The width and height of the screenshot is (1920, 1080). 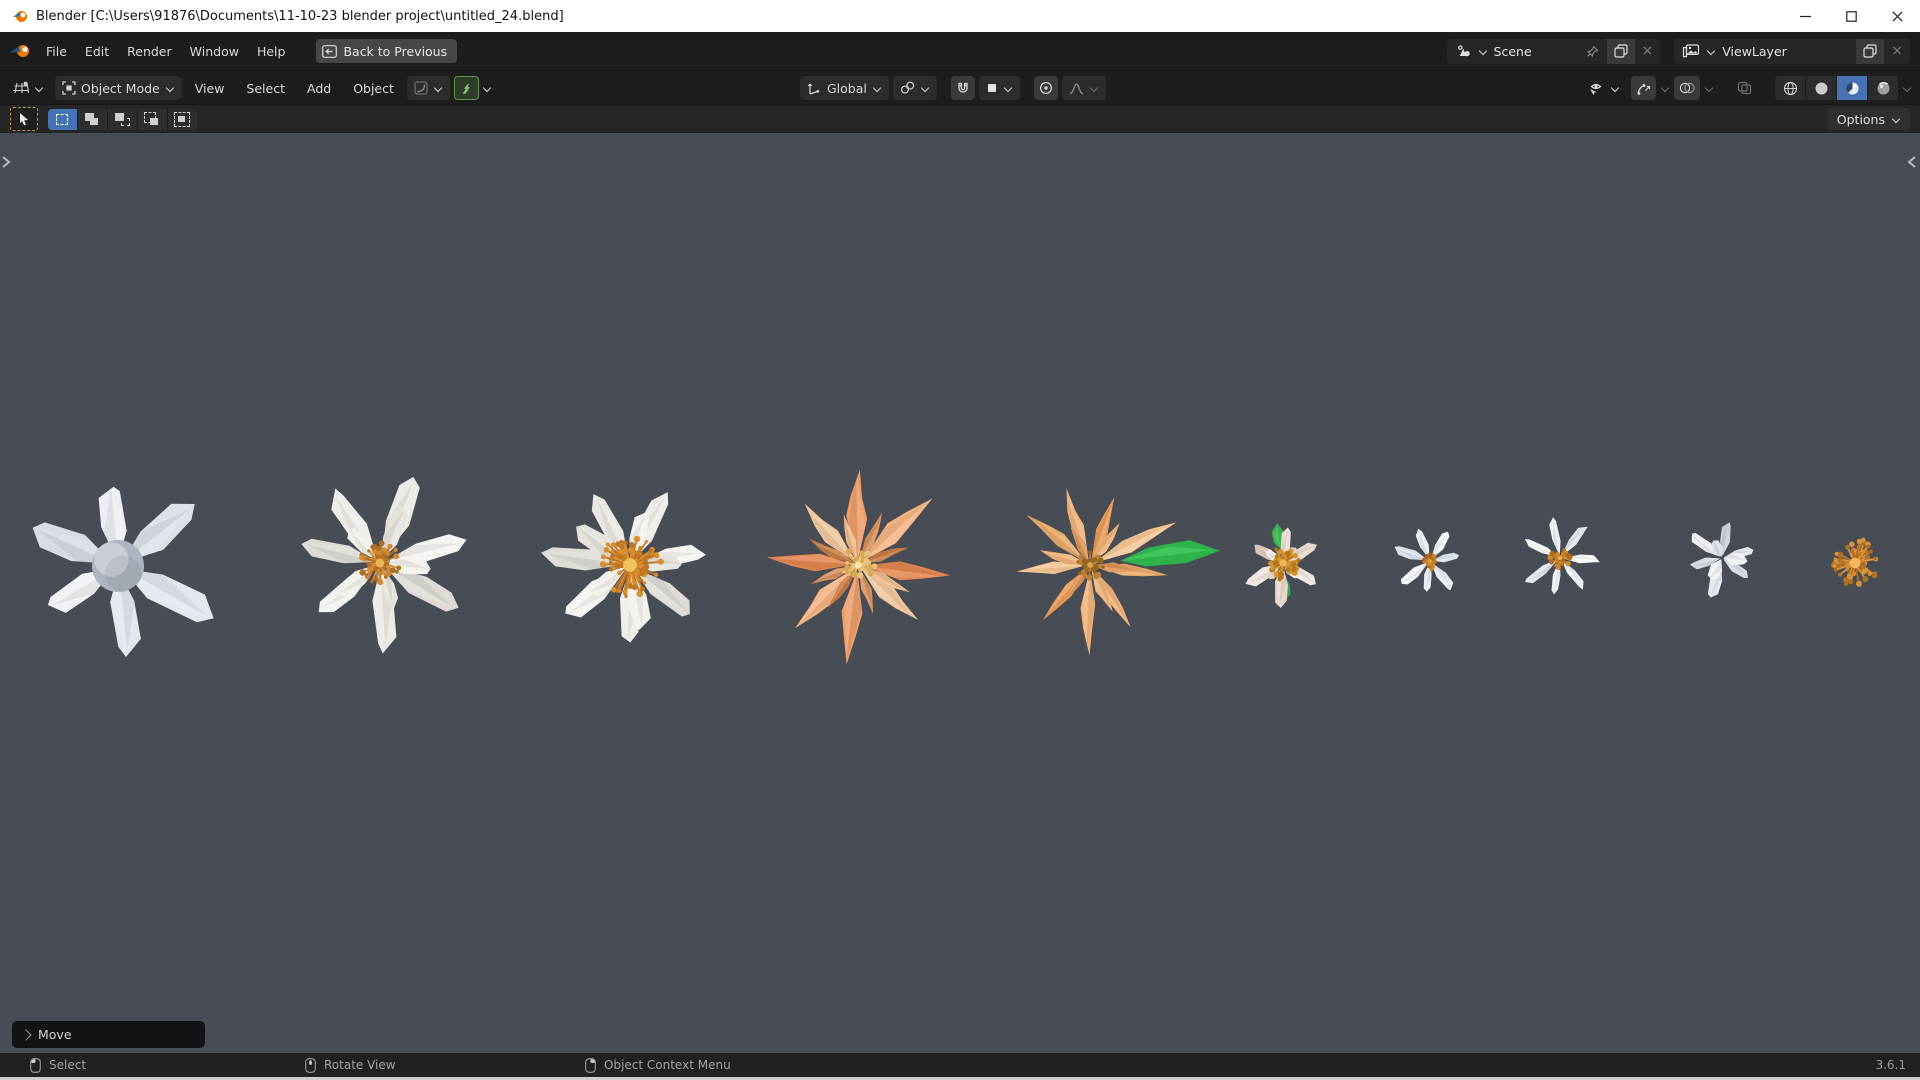 What do you see at coordinates (1427, 560) in the screenshot?
I see `flower-white-small` at bounding box center [1427, 560].